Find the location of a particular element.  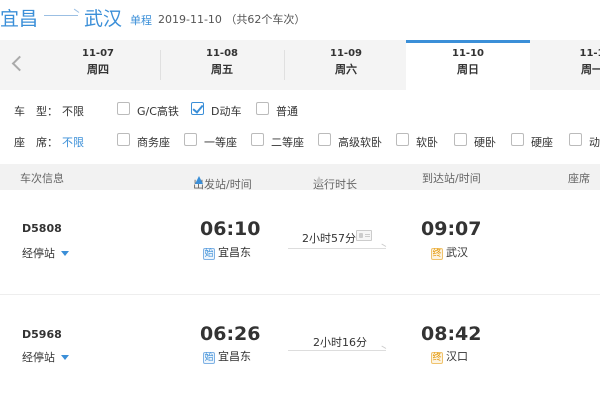

arrive-station-name: 武汉 is located at coordinates (457, 252).